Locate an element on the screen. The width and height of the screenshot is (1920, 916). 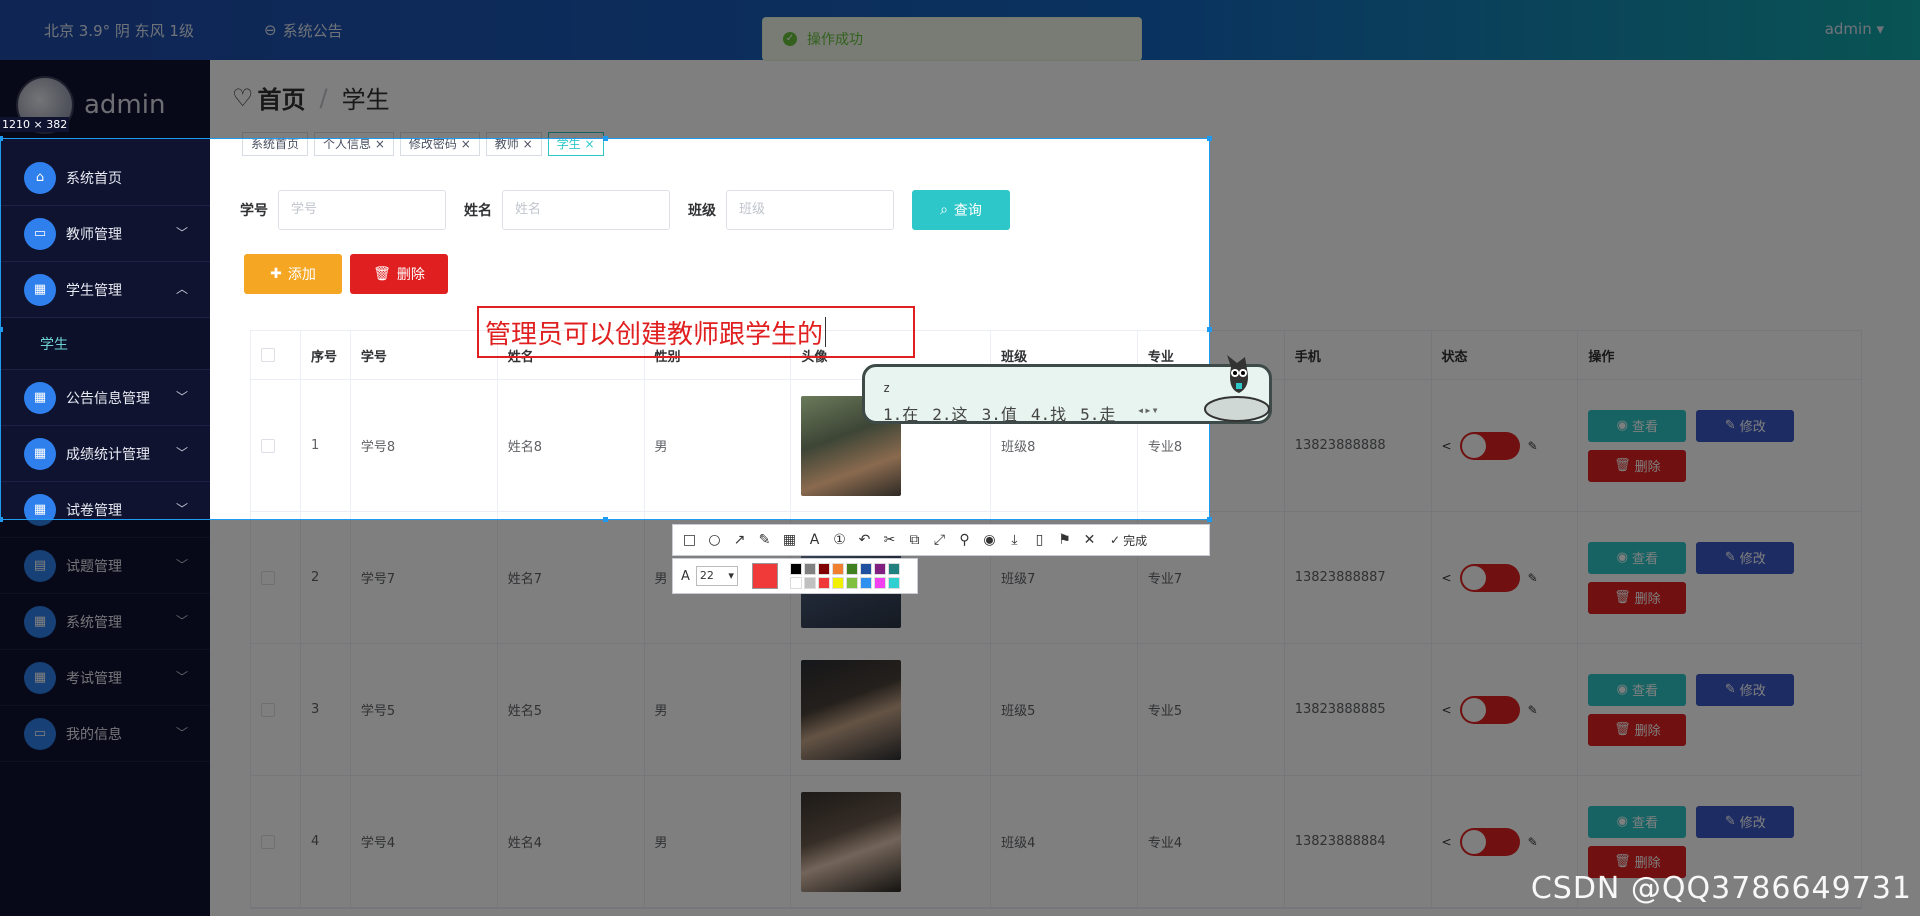
record-icon: ◉ is located at coordinates (989, 540).